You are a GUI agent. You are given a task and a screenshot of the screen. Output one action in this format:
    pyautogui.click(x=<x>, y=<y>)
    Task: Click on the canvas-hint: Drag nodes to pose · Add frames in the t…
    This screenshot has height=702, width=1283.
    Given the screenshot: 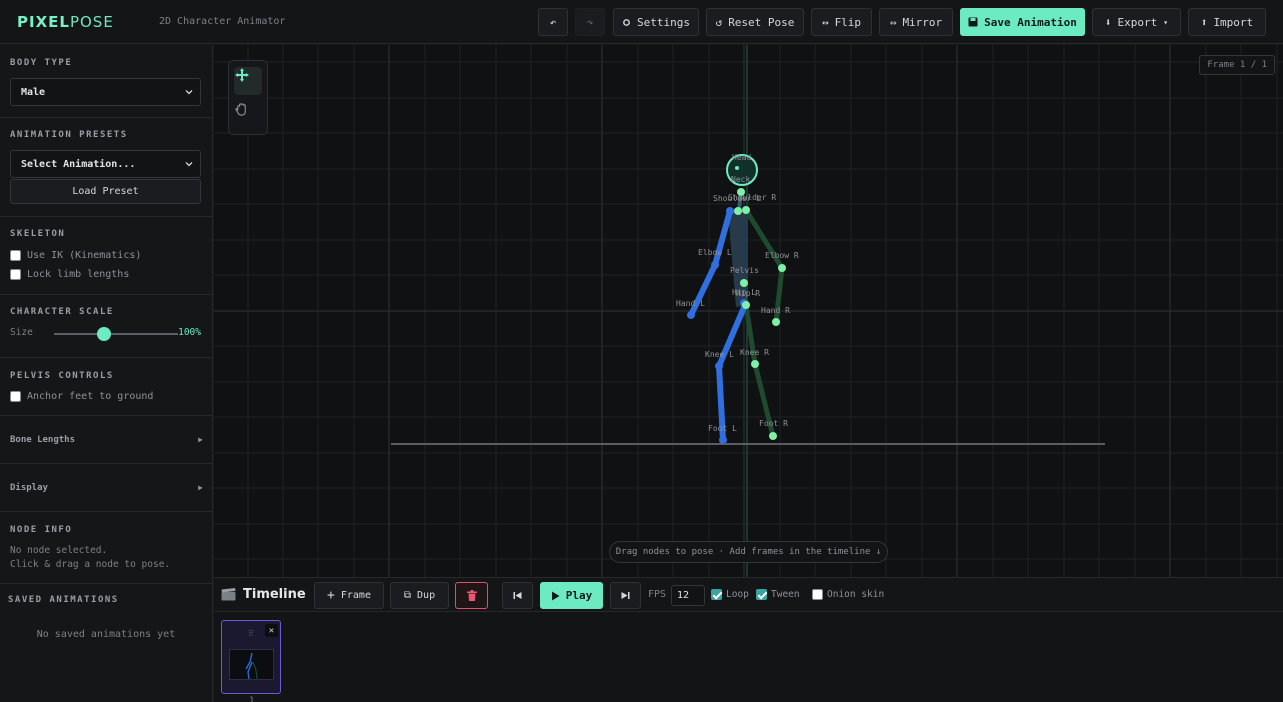 What is the action you would take?
    pyautogui.click(x=748, y=552)
    